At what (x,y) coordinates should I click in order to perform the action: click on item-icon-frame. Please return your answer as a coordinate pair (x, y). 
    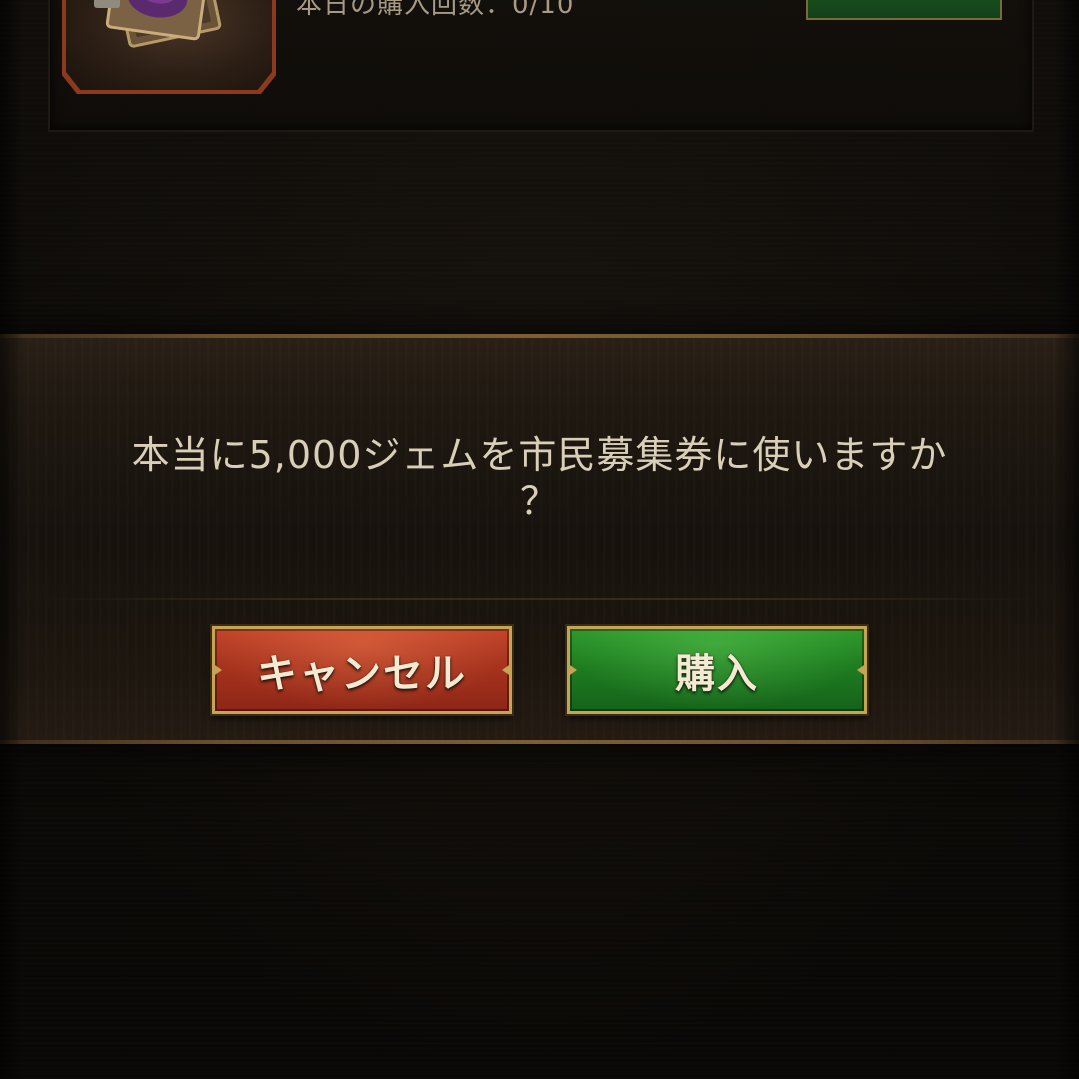
    Looking at the image, I should click on (169, 47).